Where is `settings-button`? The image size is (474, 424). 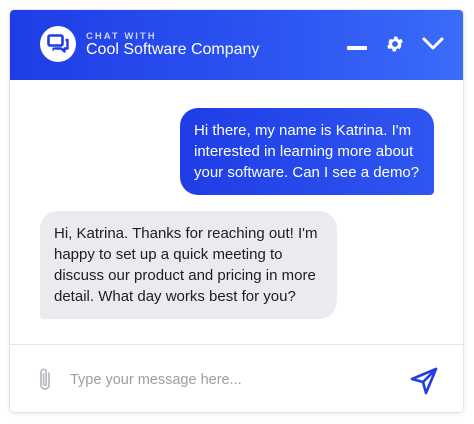
settings-button is located at coordinates (395, 44).